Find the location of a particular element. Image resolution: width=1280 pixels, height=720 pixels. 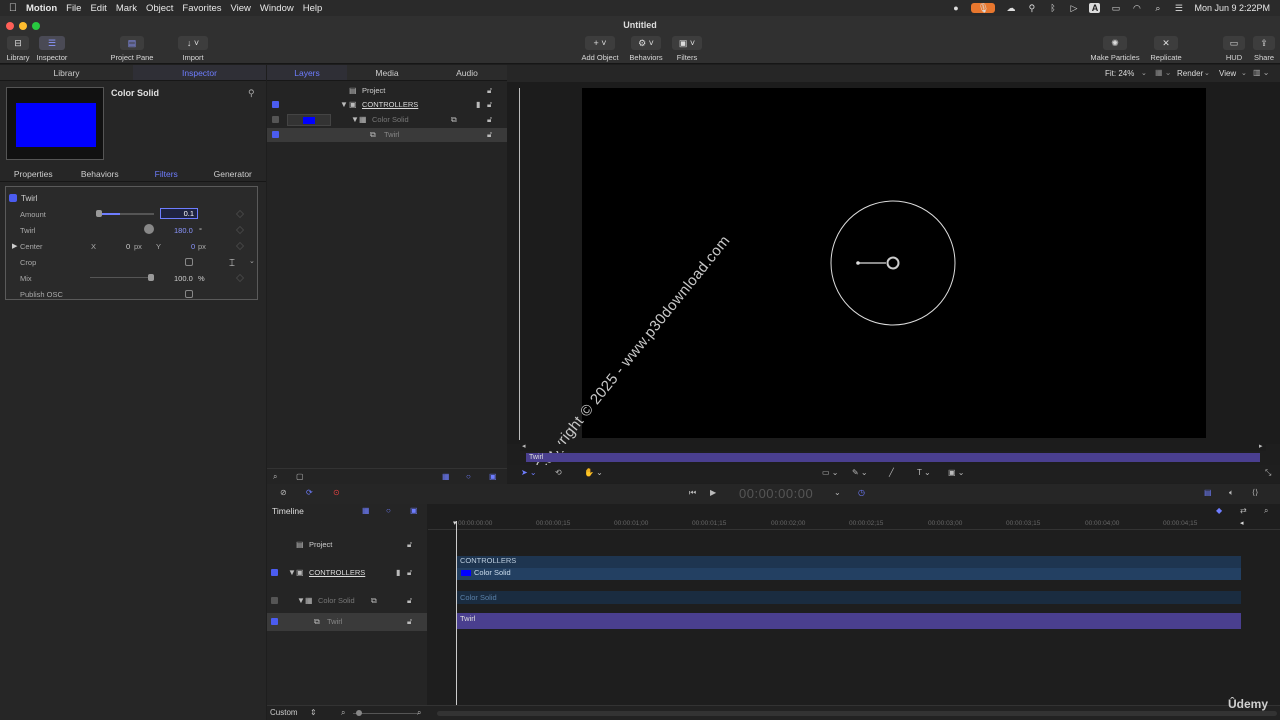

twirl-value: 180.0 is located at coordinates (183, 230).